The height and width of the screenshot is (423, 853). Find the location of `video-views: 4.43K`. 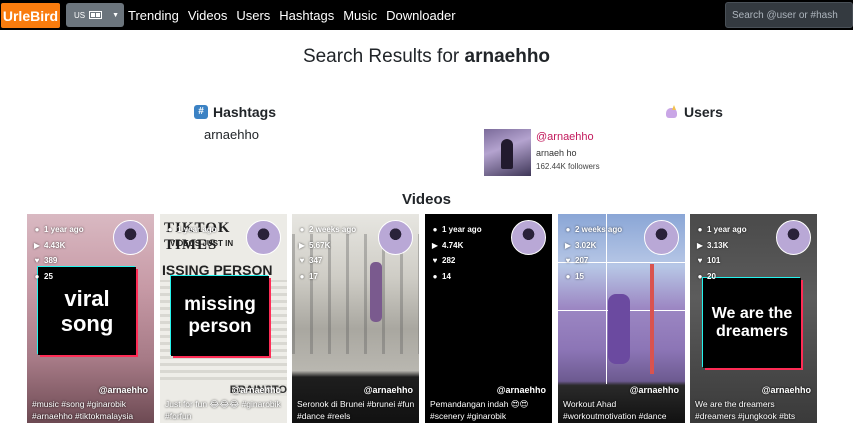

video-views: 4.43K is located at coordinates (55, 245).